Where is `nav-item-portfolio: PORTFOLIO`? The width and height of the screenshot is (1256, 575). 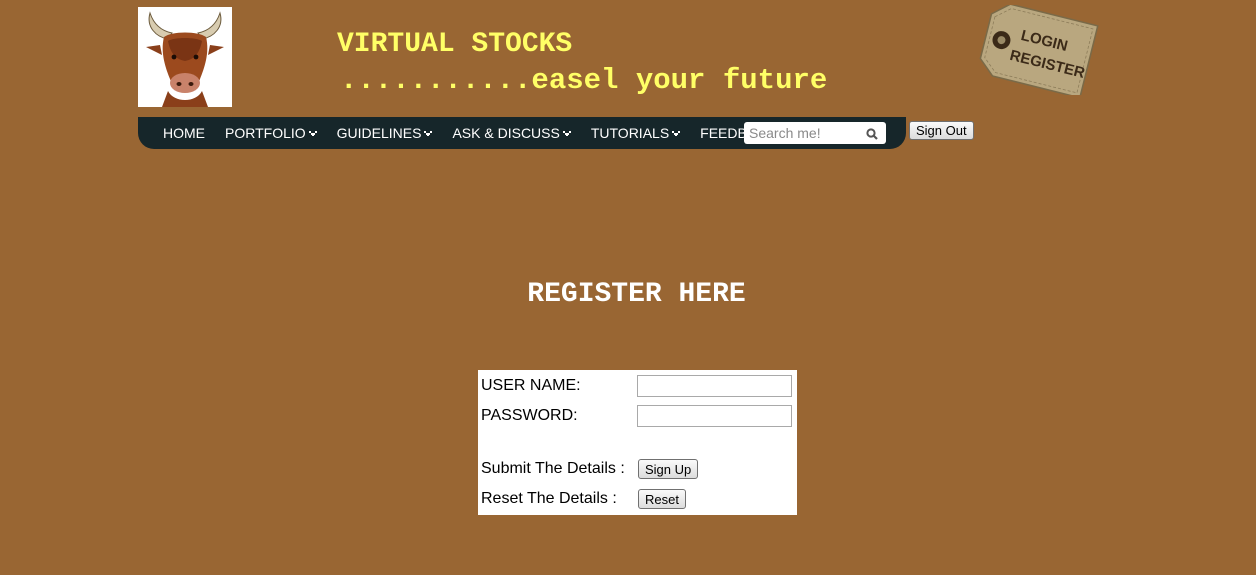
nav-item-portfolio: PORTFOLIO is located at coordinates (271, 133).